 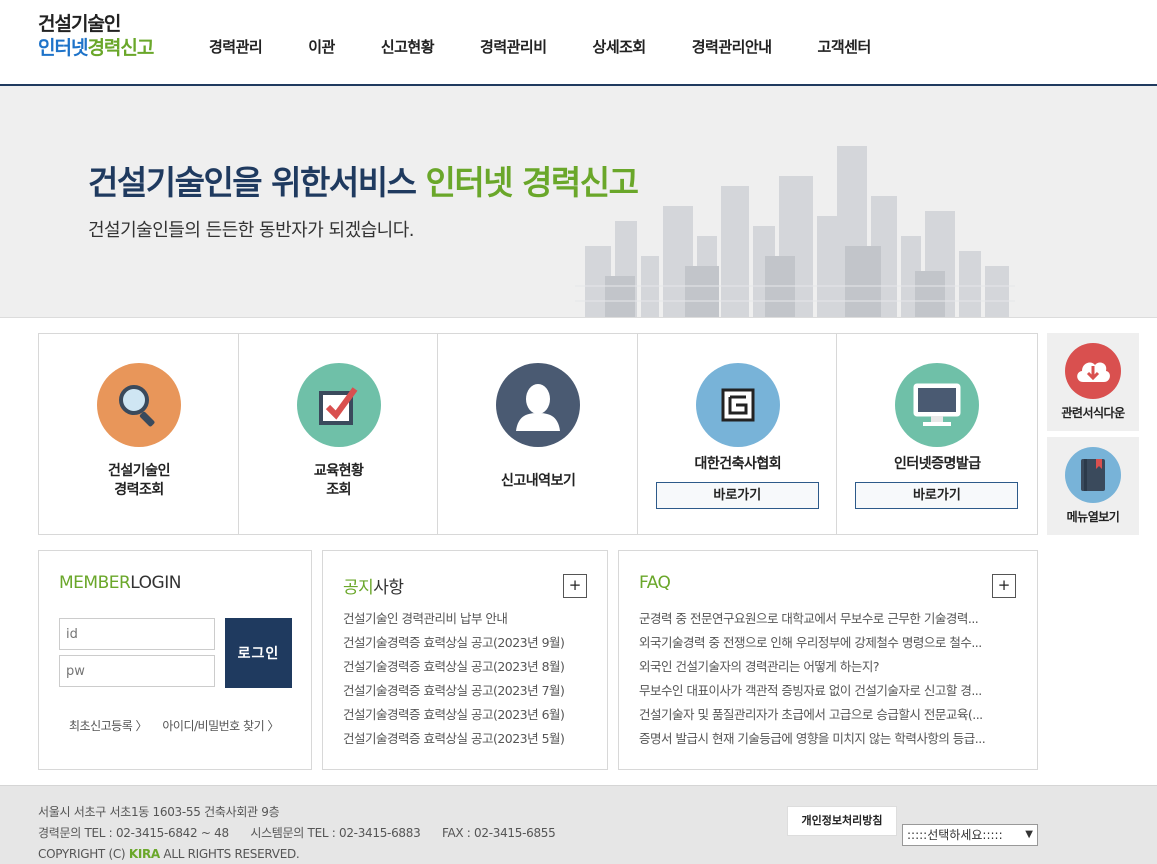 I want to click on footer-copyright: COPYRIGHT (C) KIRA ALL RIGHTS RESERVED., so click(x=296, y=854).